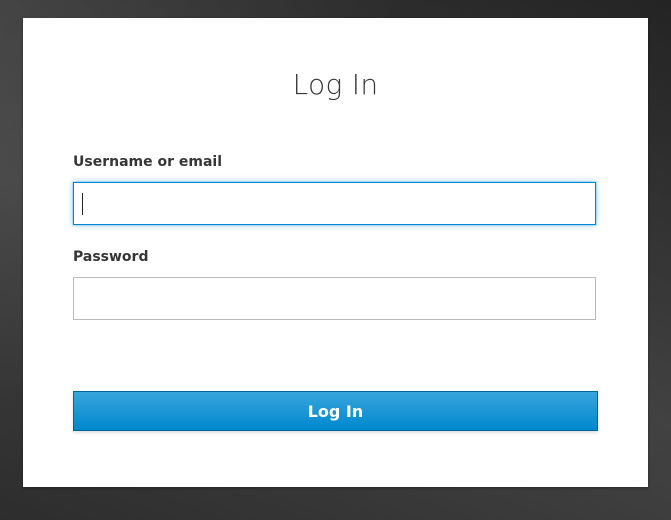  What do you see at coordinates (334, 203) in the screenshot?
I see `username-input` at bounding box center [334, 203].